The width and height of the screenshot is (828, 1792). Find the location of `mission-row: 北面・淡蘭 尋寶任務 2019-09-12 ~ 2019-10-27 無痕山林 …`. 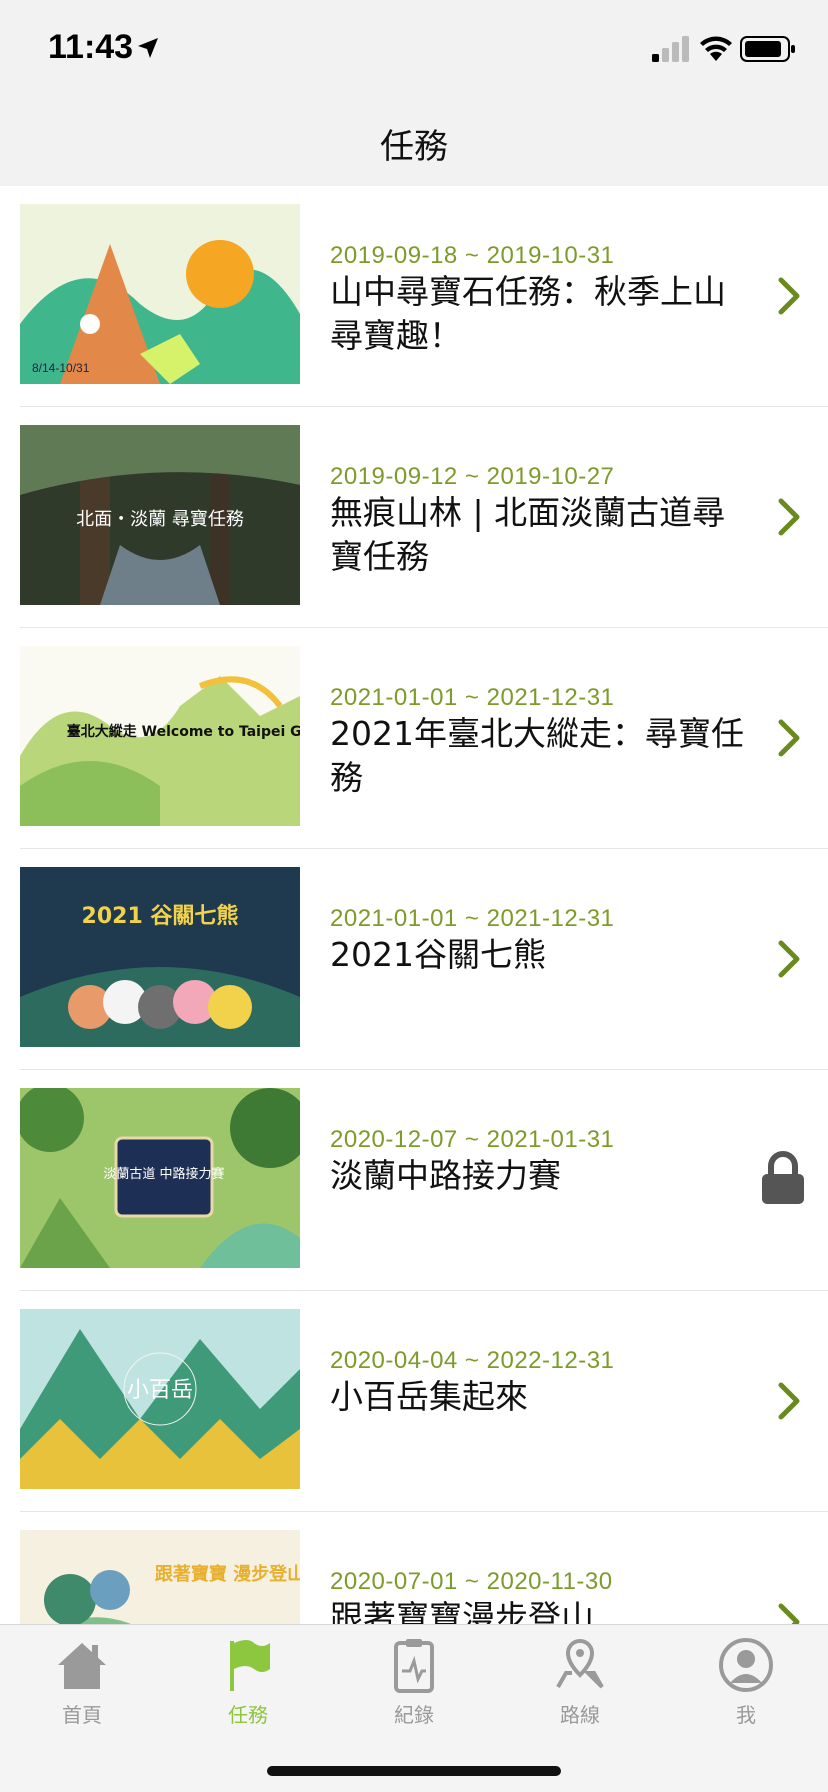

mission-row: 北面・淡蘭 尋寶任務 2019-09-12 ~ 2019-10-27 無痕山林 … is located at coordinates (414, 517).